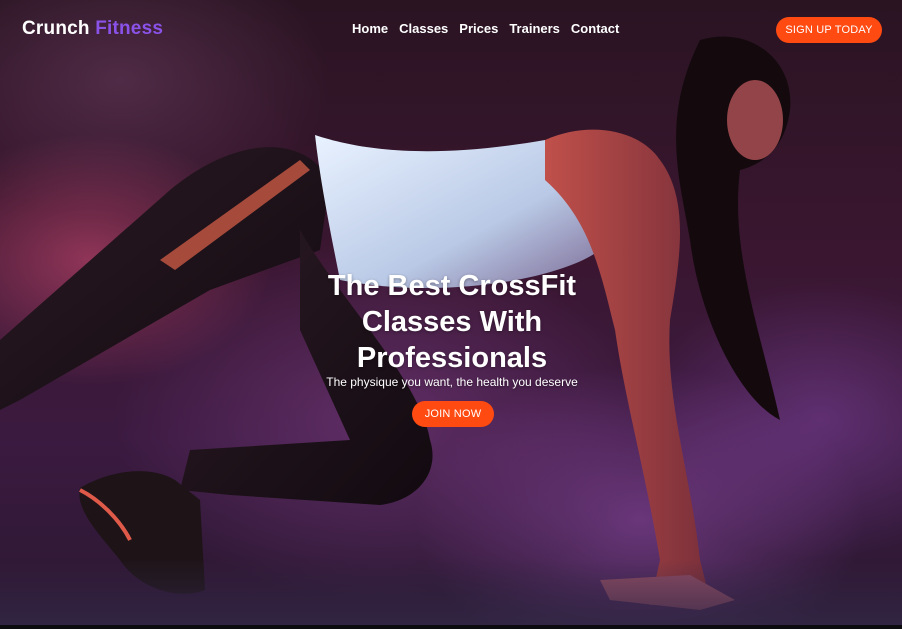 Image resolution: width=902 pixels, height=629 pixels. What do you see at coordinates (129, 28) in the screenshot?
I see `brand-accent: Fitness` at bounding box center [129, 28].